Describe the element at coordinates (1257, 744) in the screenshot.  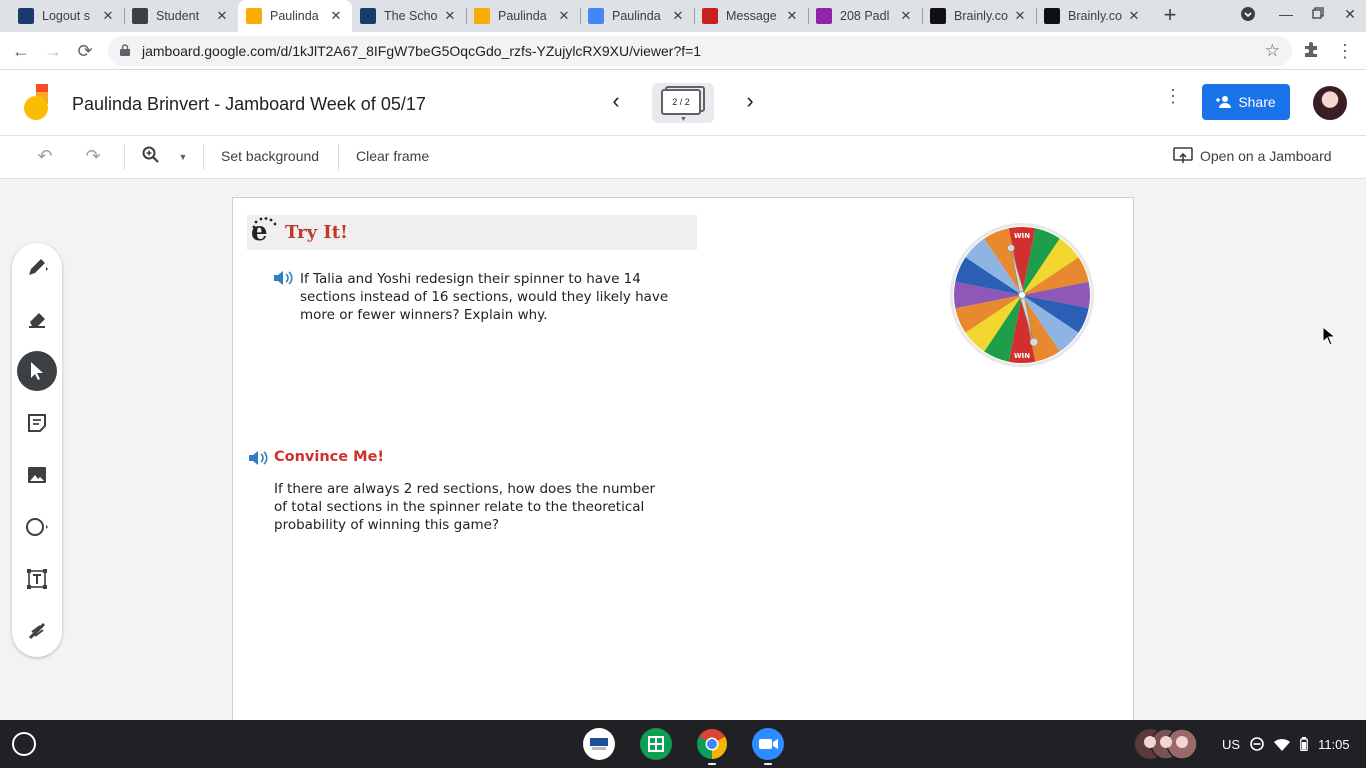
I see `do-not-disturb-icon` at that location.